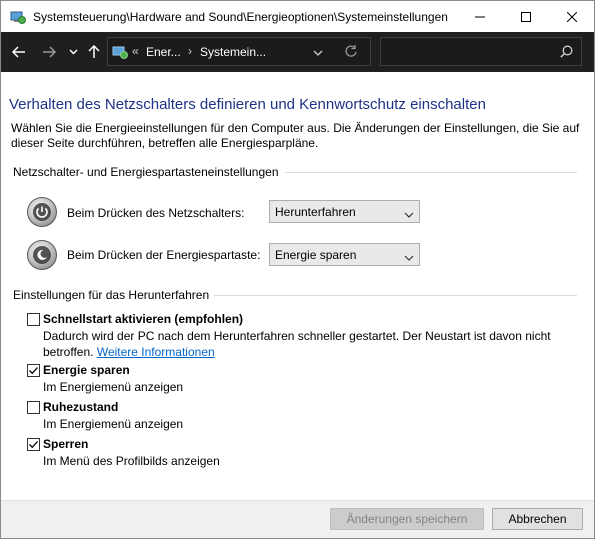 The width and height of the screenshot is (595, 539). I want to click on search-input, so click(481, 51).